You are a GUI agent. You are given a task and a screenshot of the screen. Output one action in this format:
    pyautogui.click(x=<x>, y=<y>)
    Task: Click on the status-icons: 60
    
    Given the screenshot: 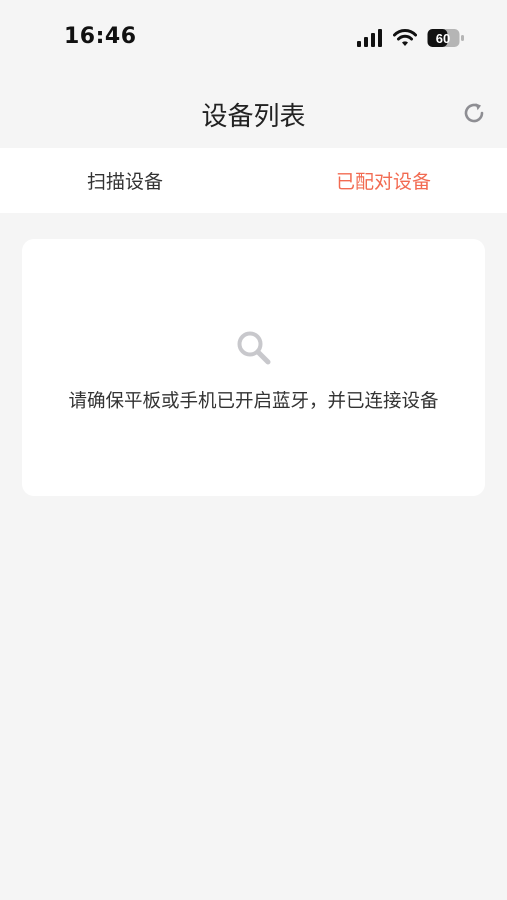 What is the action you would take?
    pyautogui.click(x=411, y=38)
    